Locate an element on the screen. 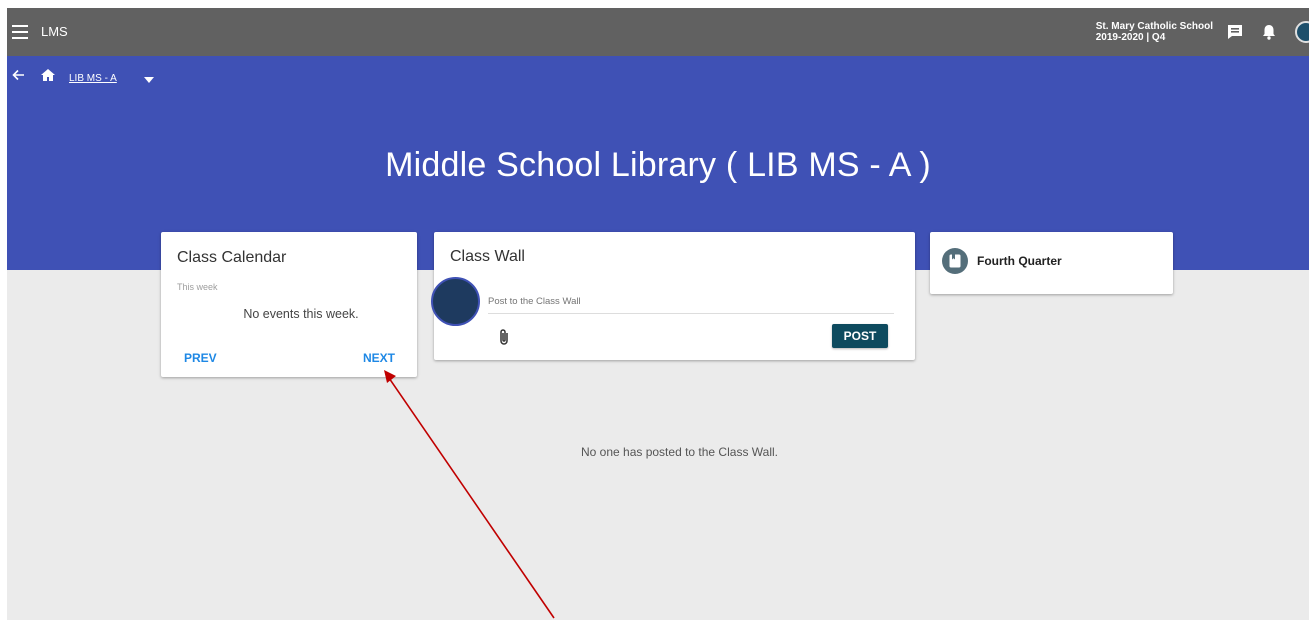 This screenshot has height=620, width=1309. wall-post-input is located at coordinates (691, 302).